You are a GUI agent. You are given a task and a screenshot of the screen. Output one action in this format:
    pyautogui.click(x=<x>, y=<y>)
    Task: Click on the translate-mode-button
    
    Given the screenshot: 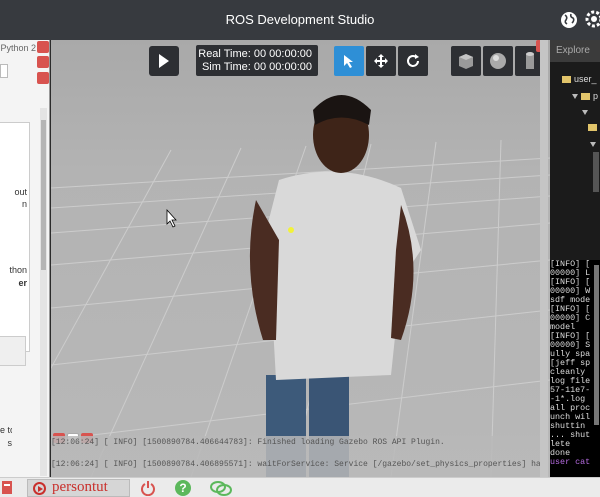 What is the action you would take?
    pyautogui.click(x=381, y=61)
    